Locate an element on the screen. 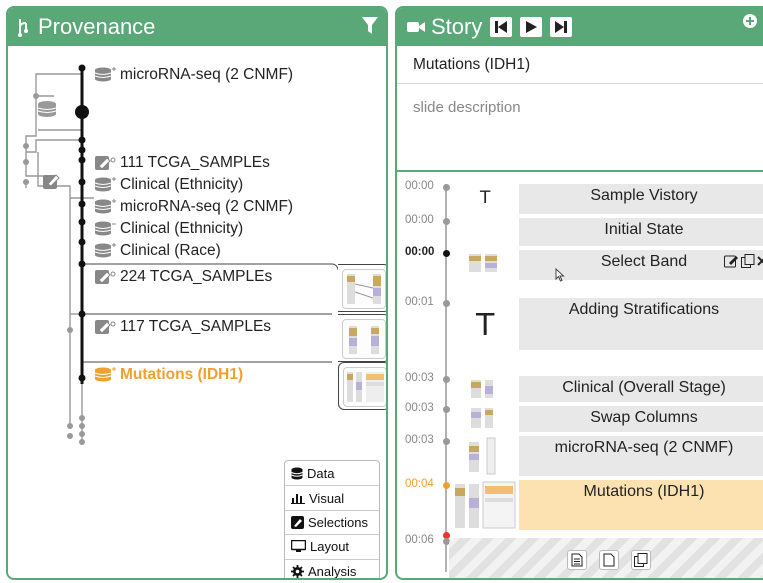 This screenshot has height=583, width=763. slide-label: Clinical (Overall Stage) is located at coordinates (644, 387).